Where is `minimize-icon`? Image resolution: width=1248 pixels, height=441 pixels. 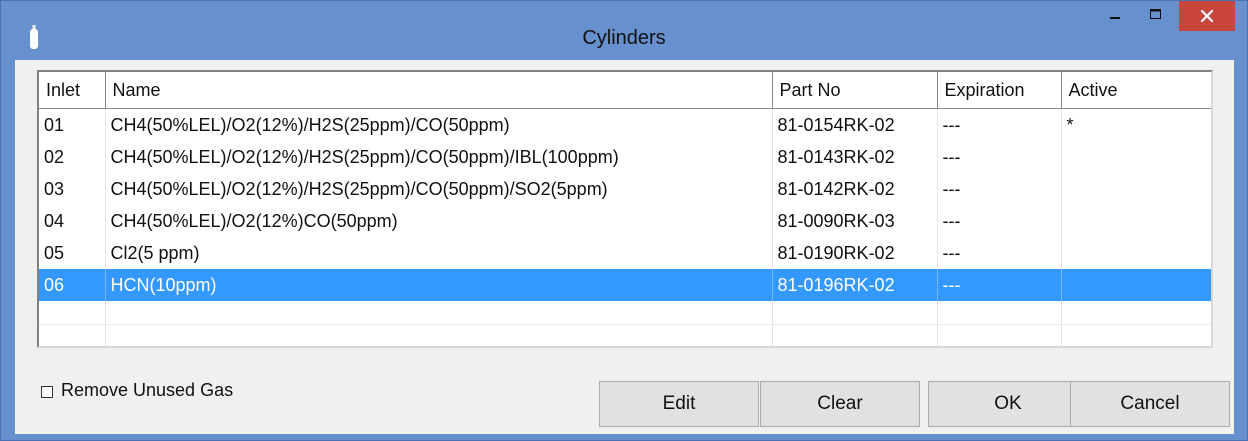
minimize-icon is located at coordinates (1115, 18).